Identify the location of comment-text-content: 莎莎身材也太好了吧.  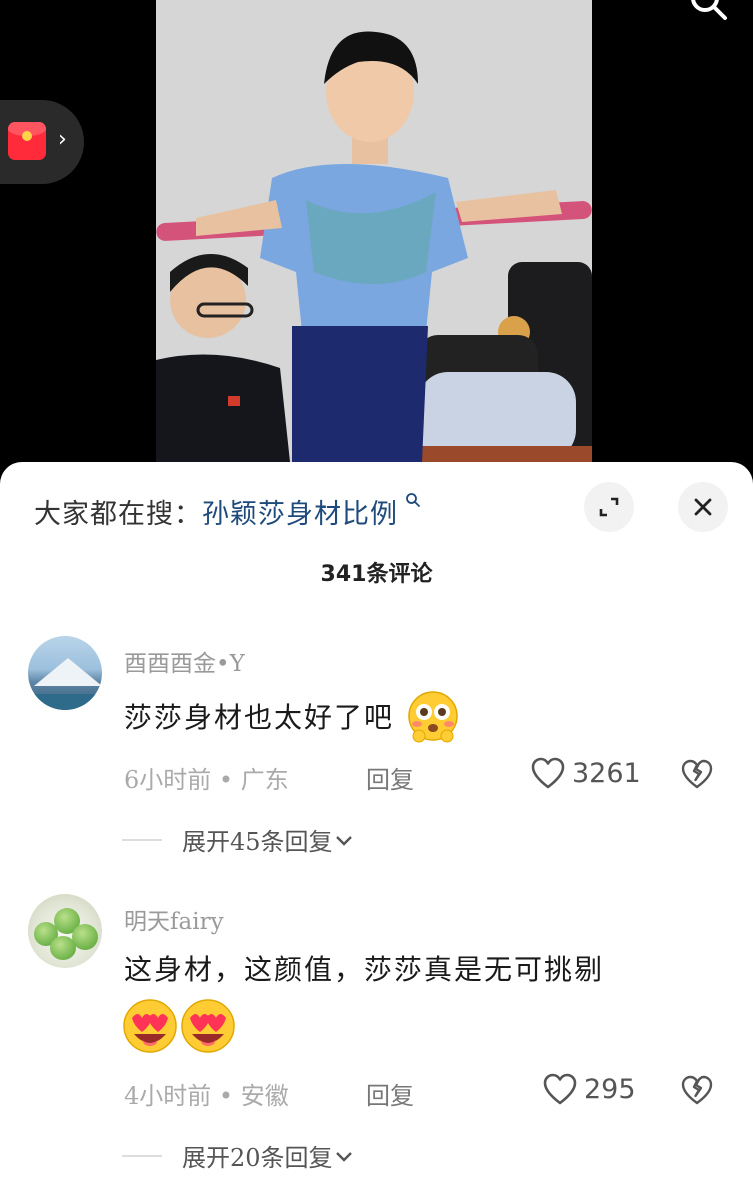
(259, 717).